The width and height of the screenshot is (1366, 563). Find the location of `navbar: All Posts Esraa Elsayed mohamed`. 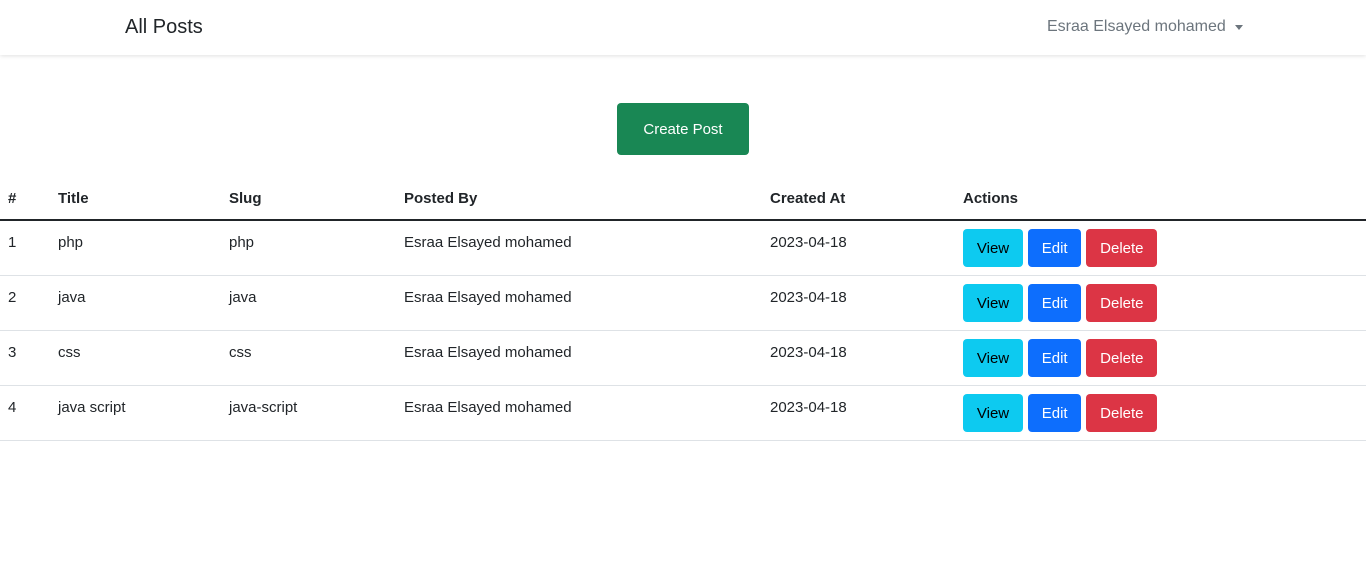

navbar: All Posts Esraa Elsayed mohamed is located at coordinates (683, 27).